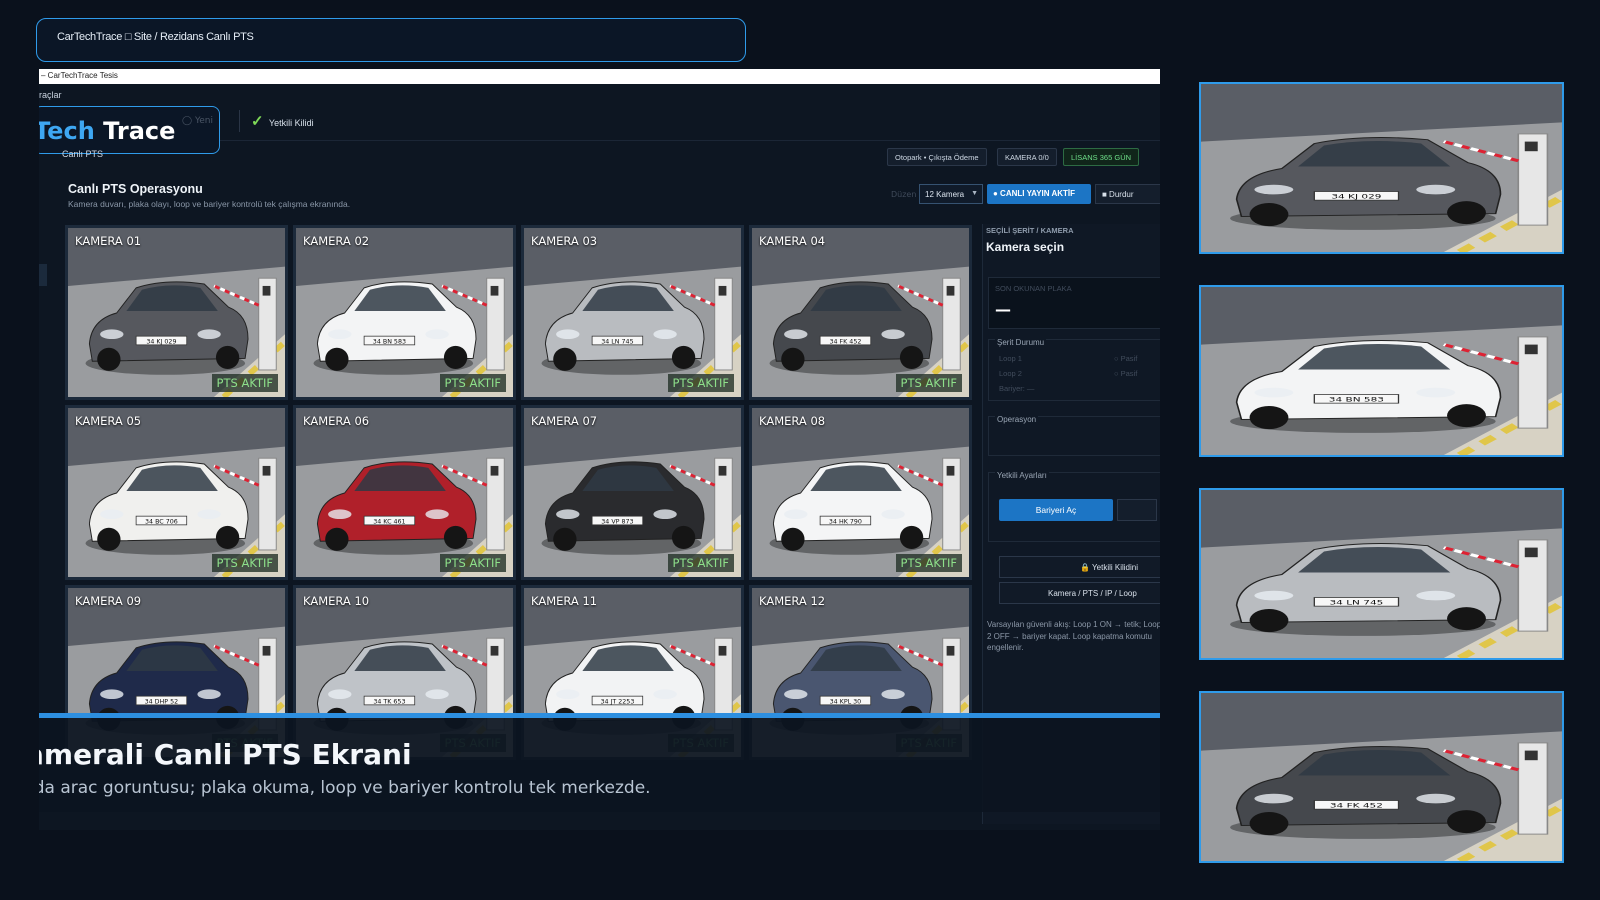  I want to click on lane-status-label: Şerit Durumu, so click(1021, 342).